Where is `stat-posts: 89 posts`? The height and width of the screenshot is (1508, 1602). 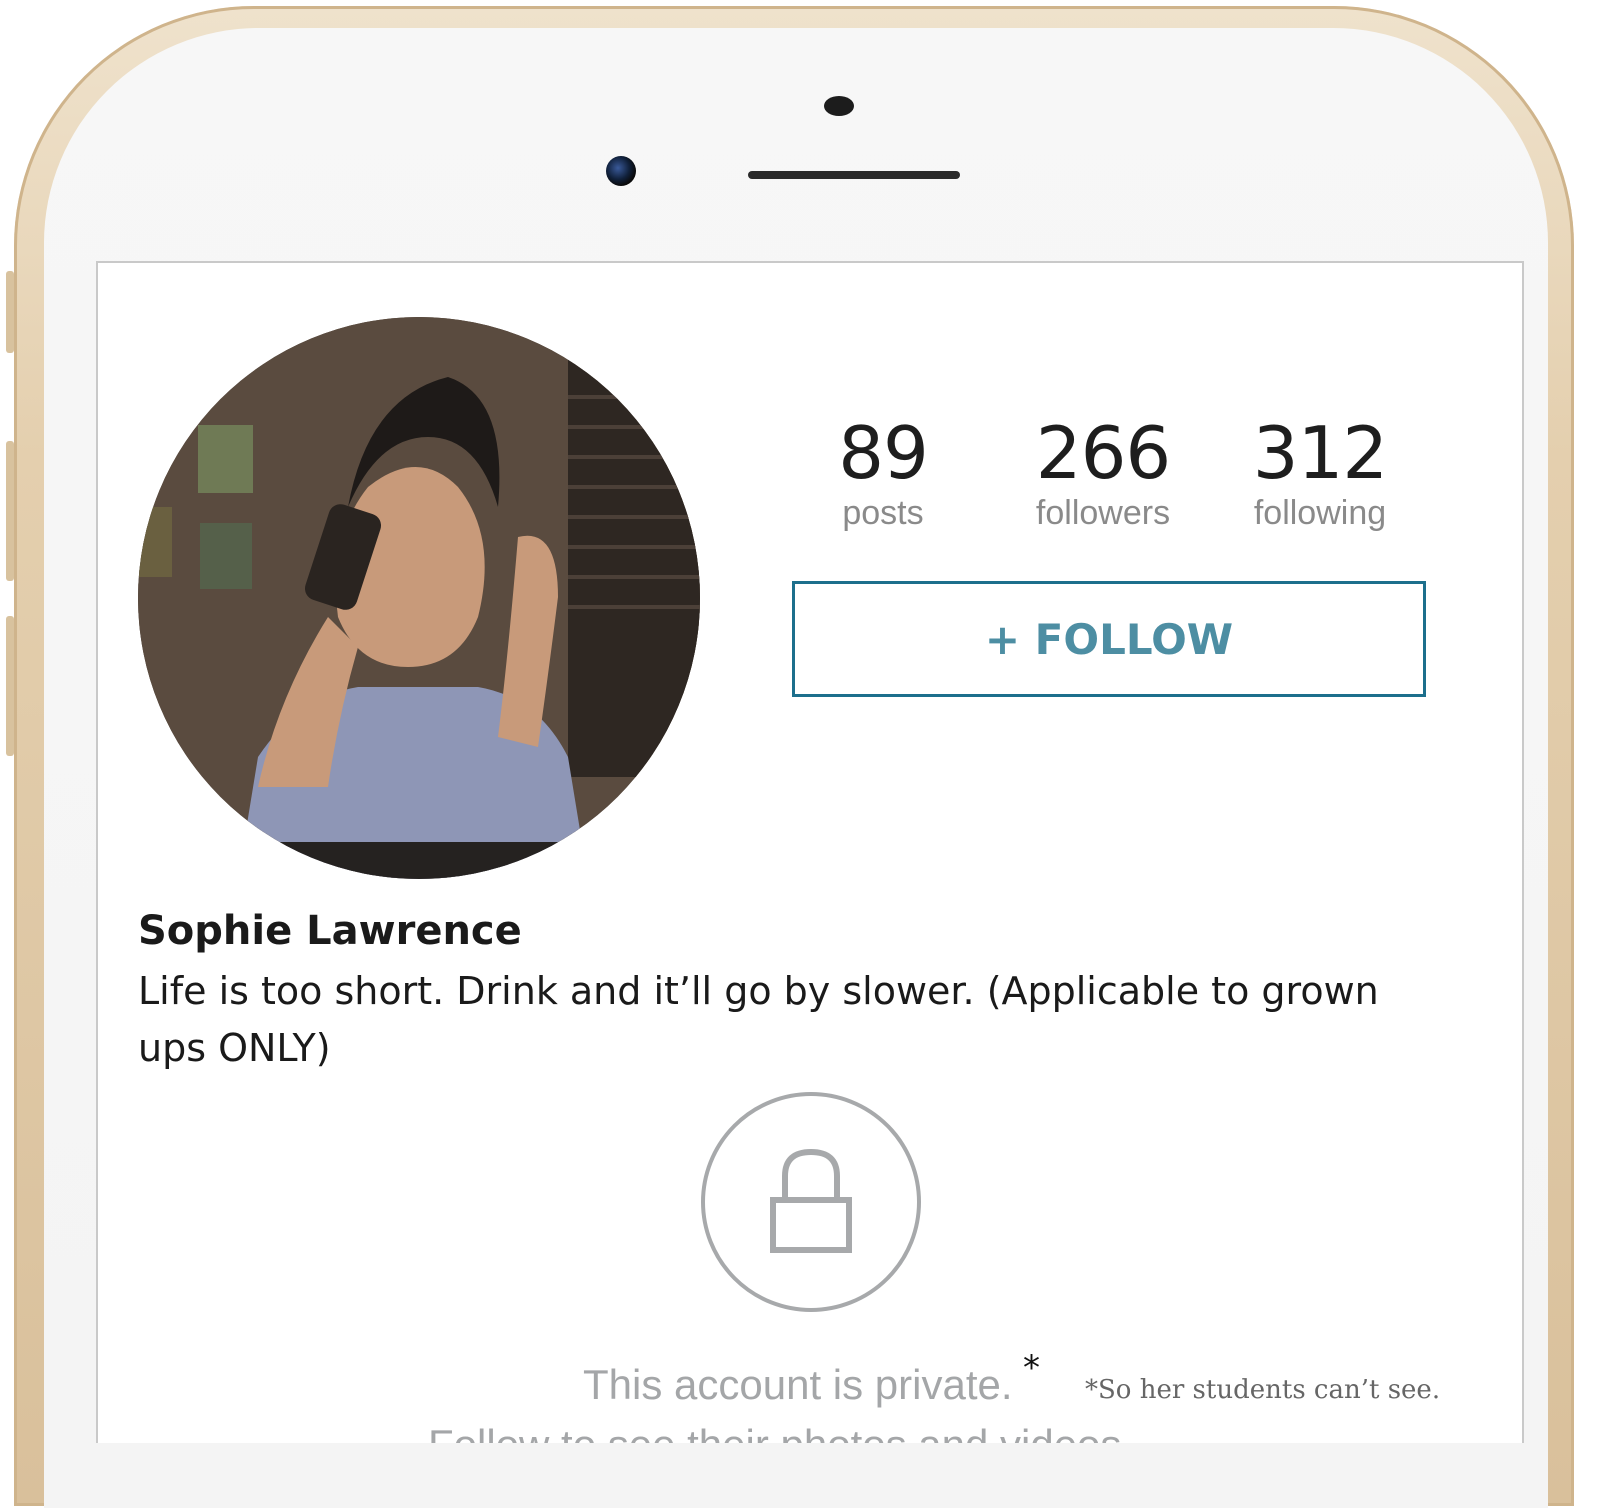 stat-posts: 89 posts is located at coordinates (883, 473).